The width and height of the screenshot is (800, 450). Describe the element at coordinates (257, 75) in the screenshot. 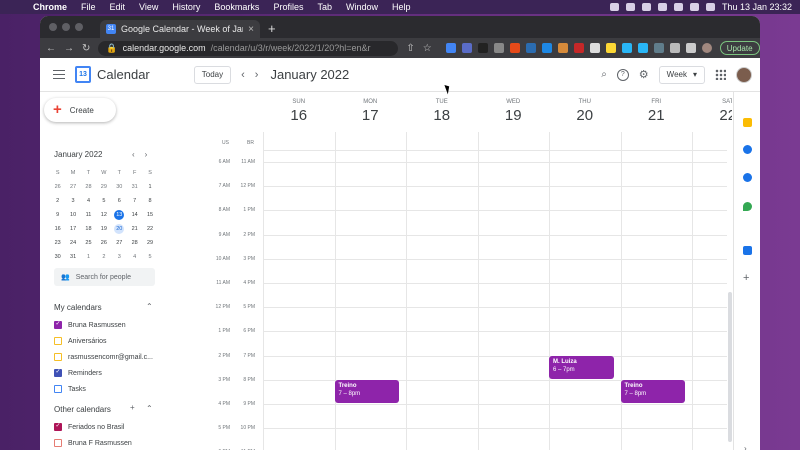

I see `next-week-icon: ›` at that location.